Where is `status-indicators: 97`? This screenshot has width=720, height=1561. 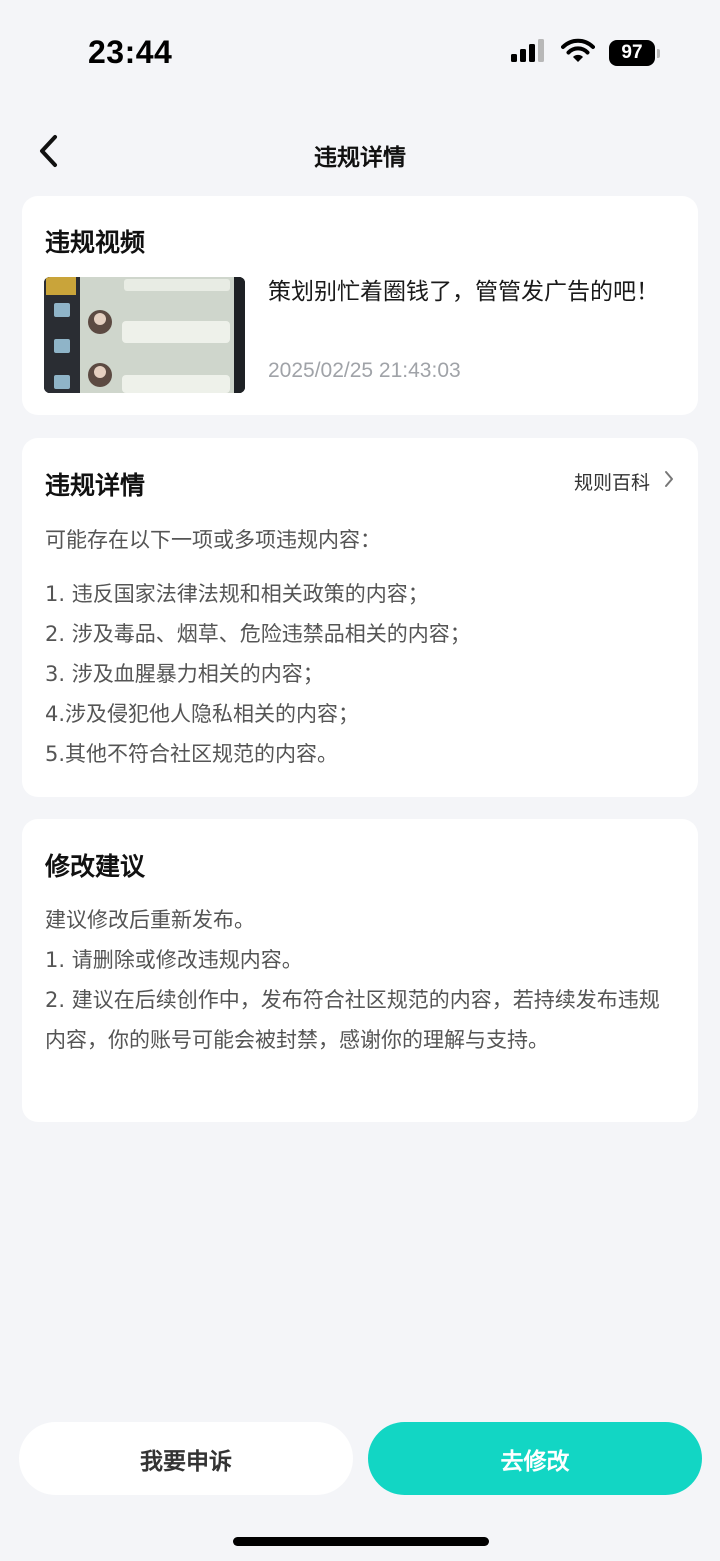
status-indicators: 97 is located at coordinates (585, 53).